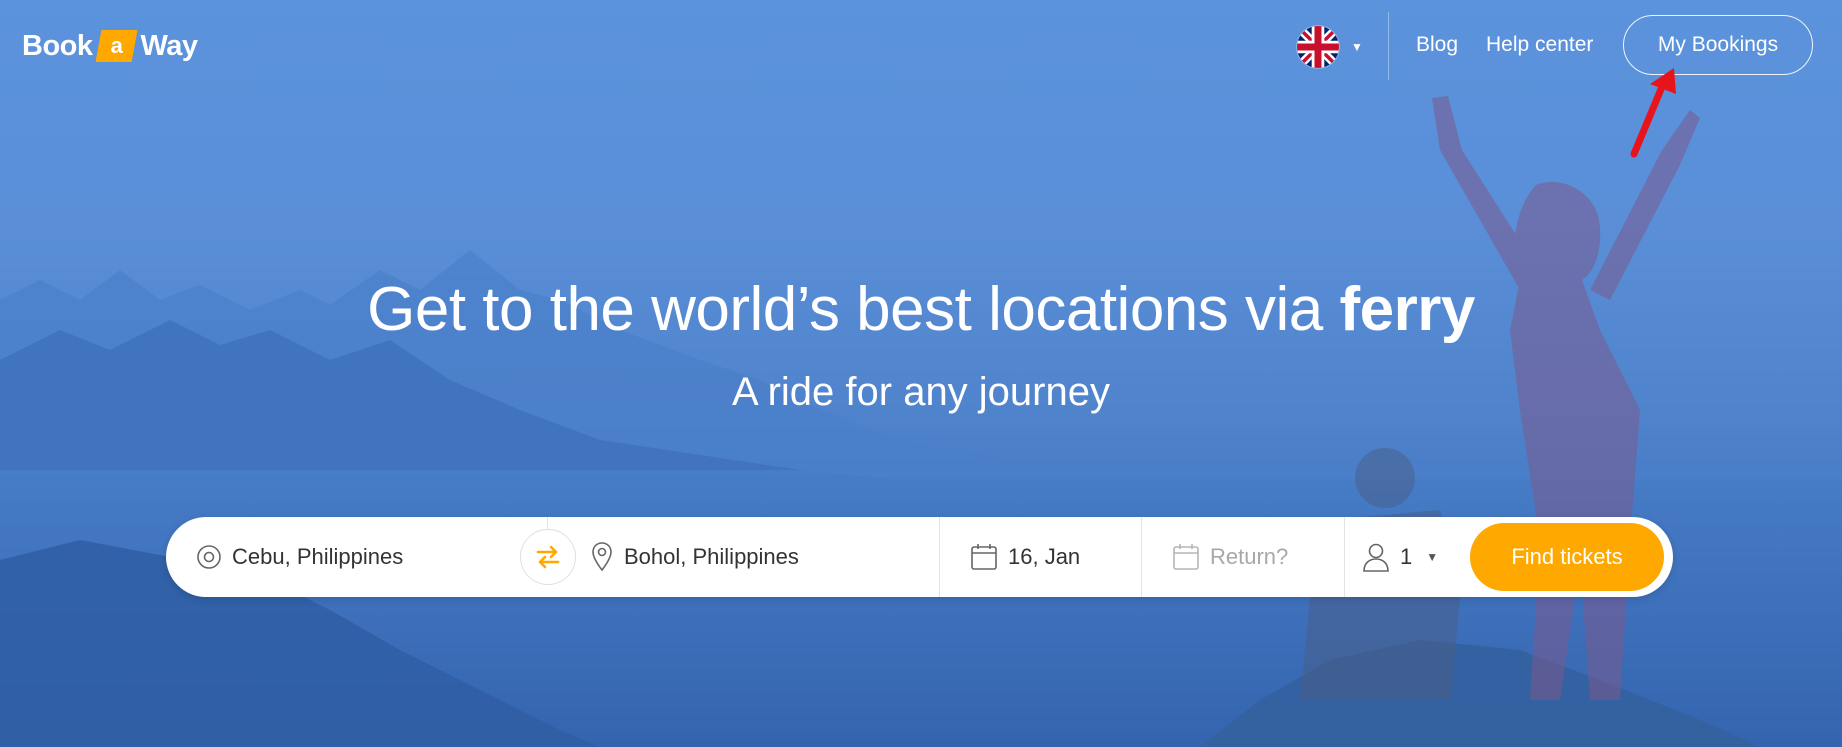 The image size is (1842, 747). I want to click on logo-text-way: Way, so click(169, 45).